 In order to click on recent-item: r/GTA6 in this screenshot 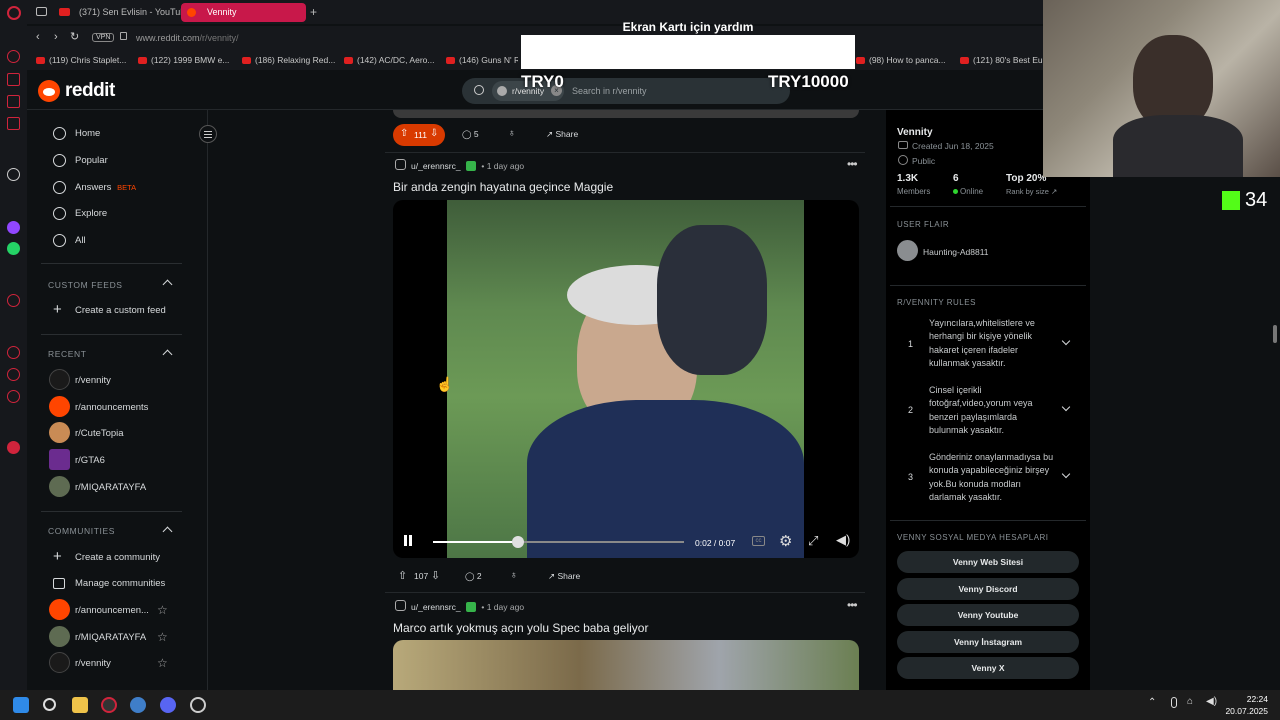, I will do `click(90, 460)`.